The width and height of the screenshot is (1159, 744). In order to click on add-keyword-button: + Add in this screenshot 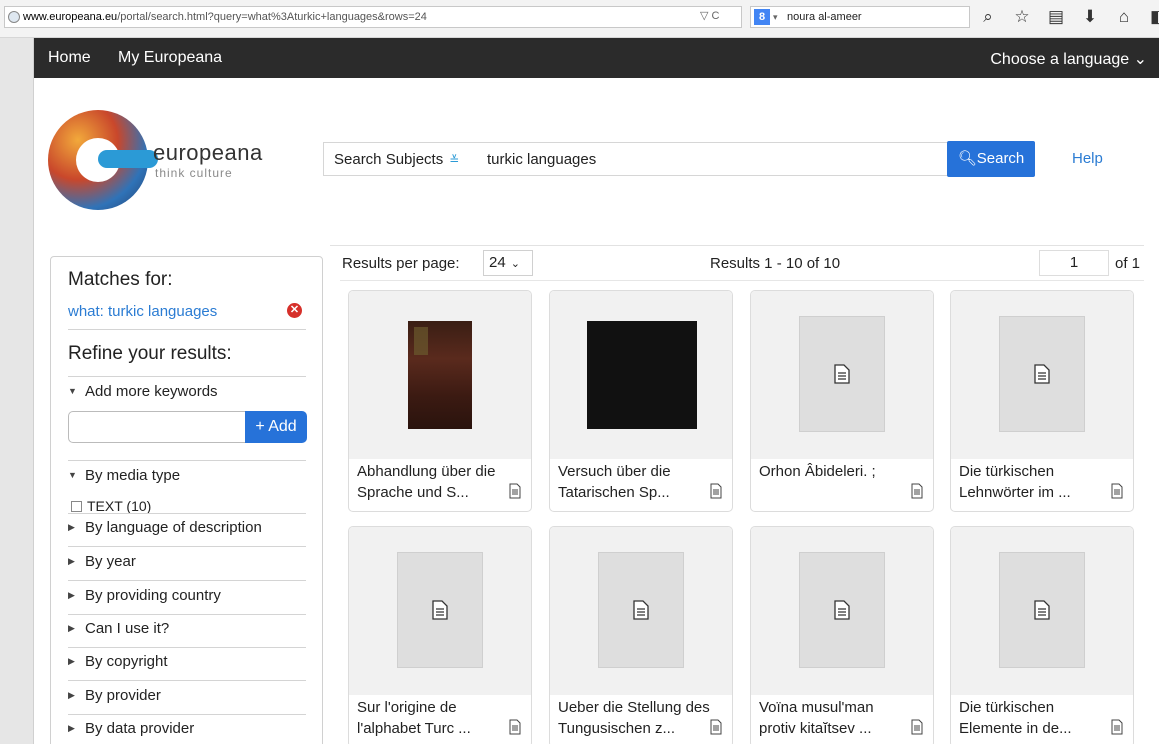, I will do `click(276, 427)`.